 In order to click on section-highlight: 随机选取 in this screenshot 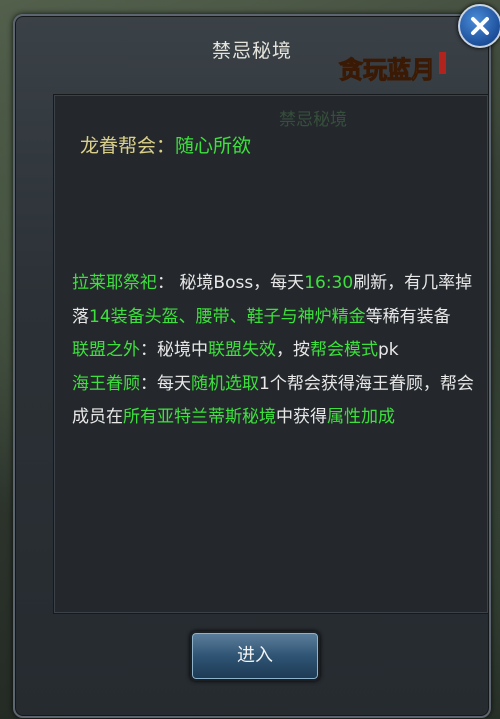, I will do `click(225, 383)`.